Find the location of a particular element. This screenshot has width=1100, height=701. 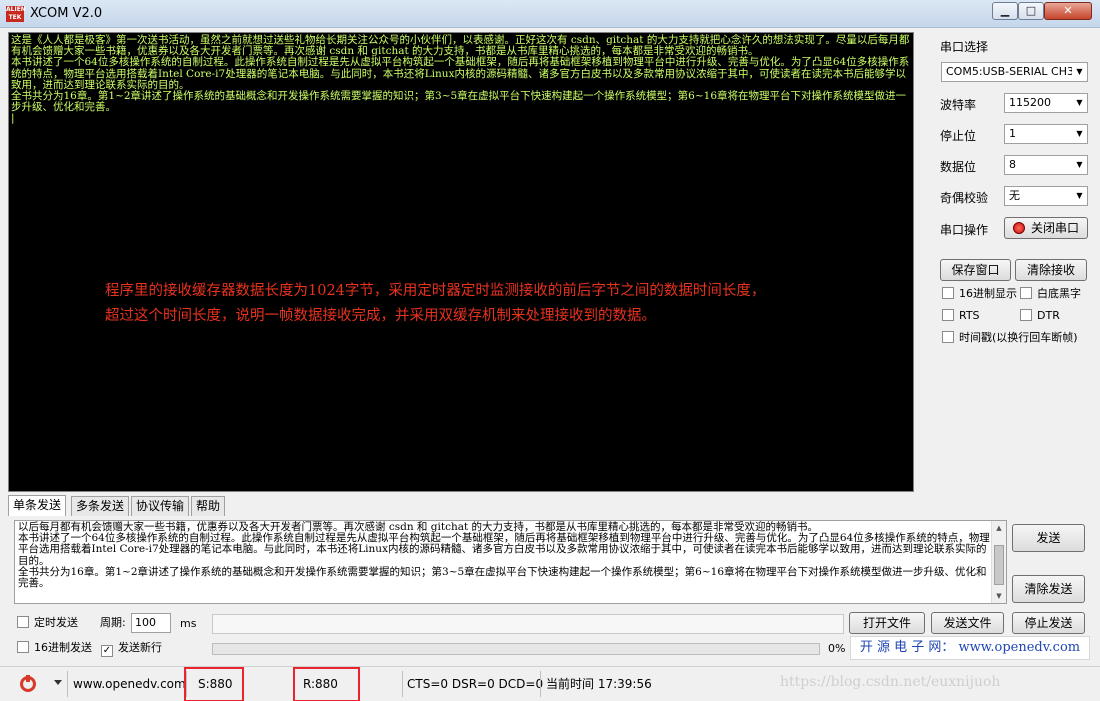

watermark: https://blog.csdn.net/euxnijuoh is located at coordinates (890, 682).